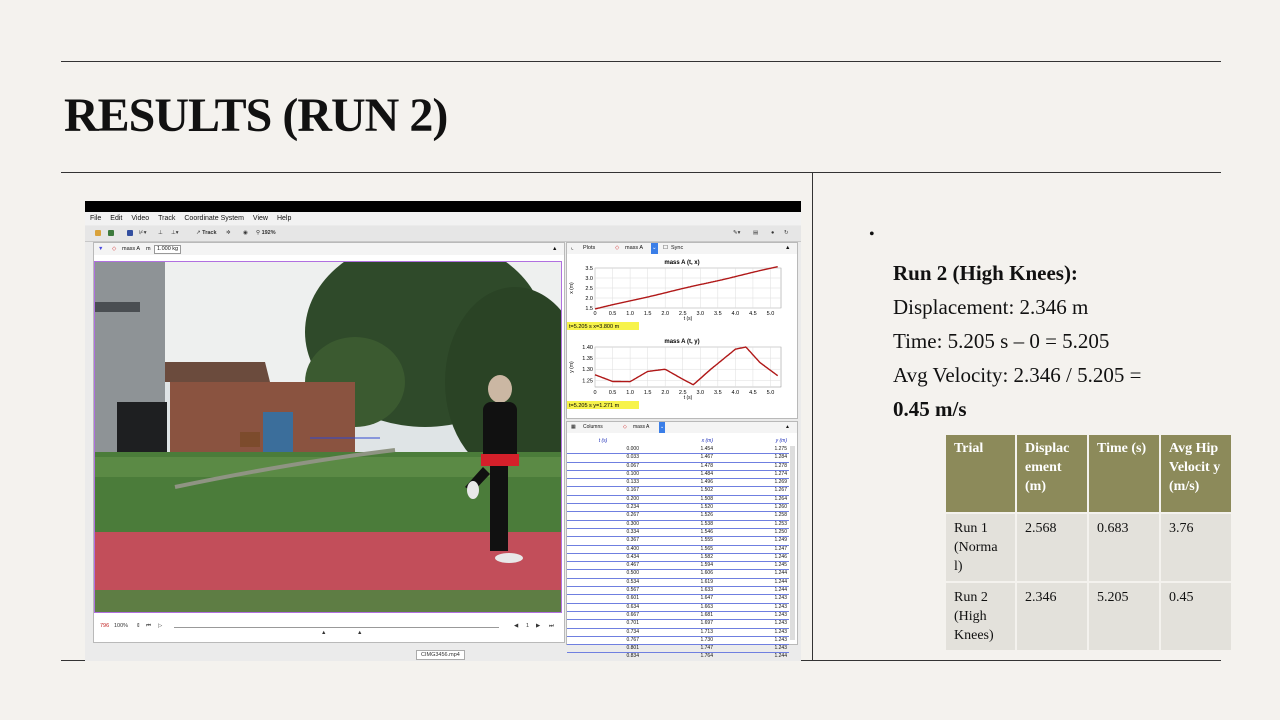  I want to click on col-x: x (m), so click(678, 442).